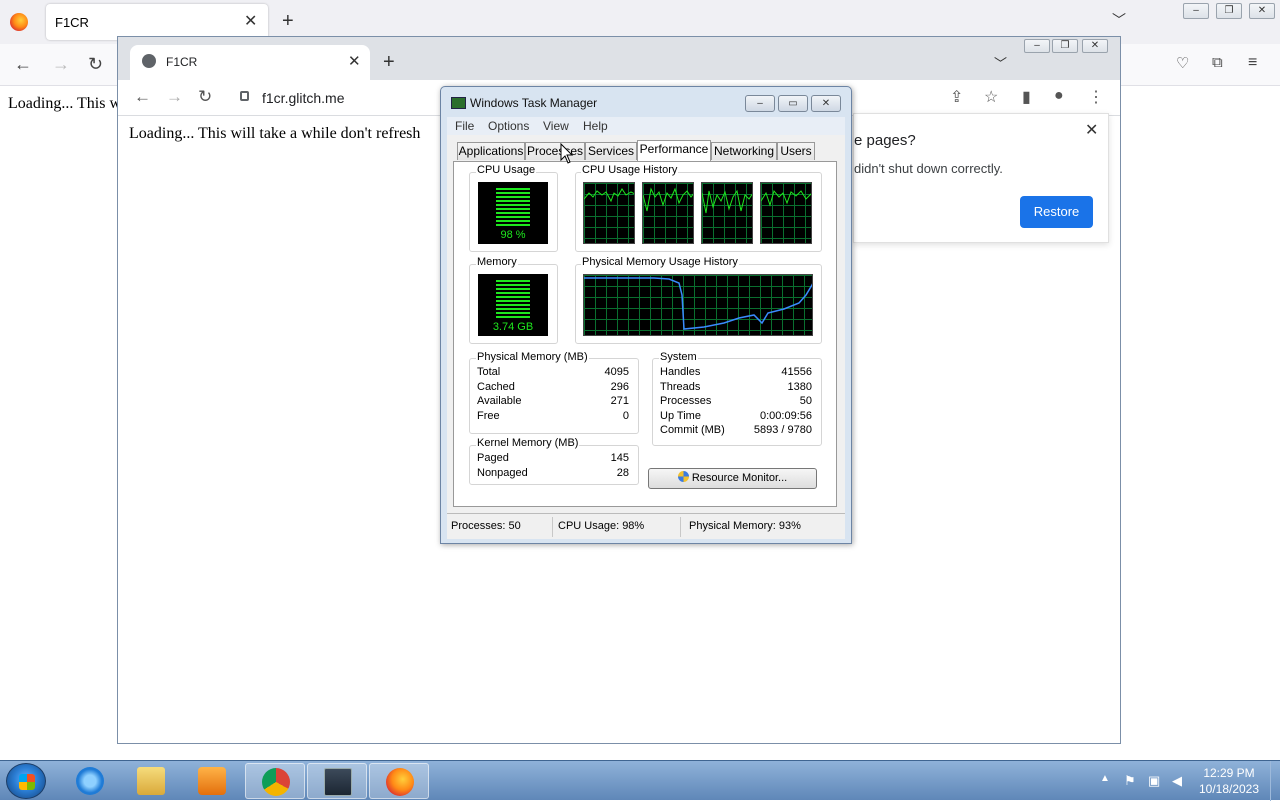 This screenshot has width=1280, height=801. I want to click on url-text: f1cr.glitch.me, so click(303, 98).